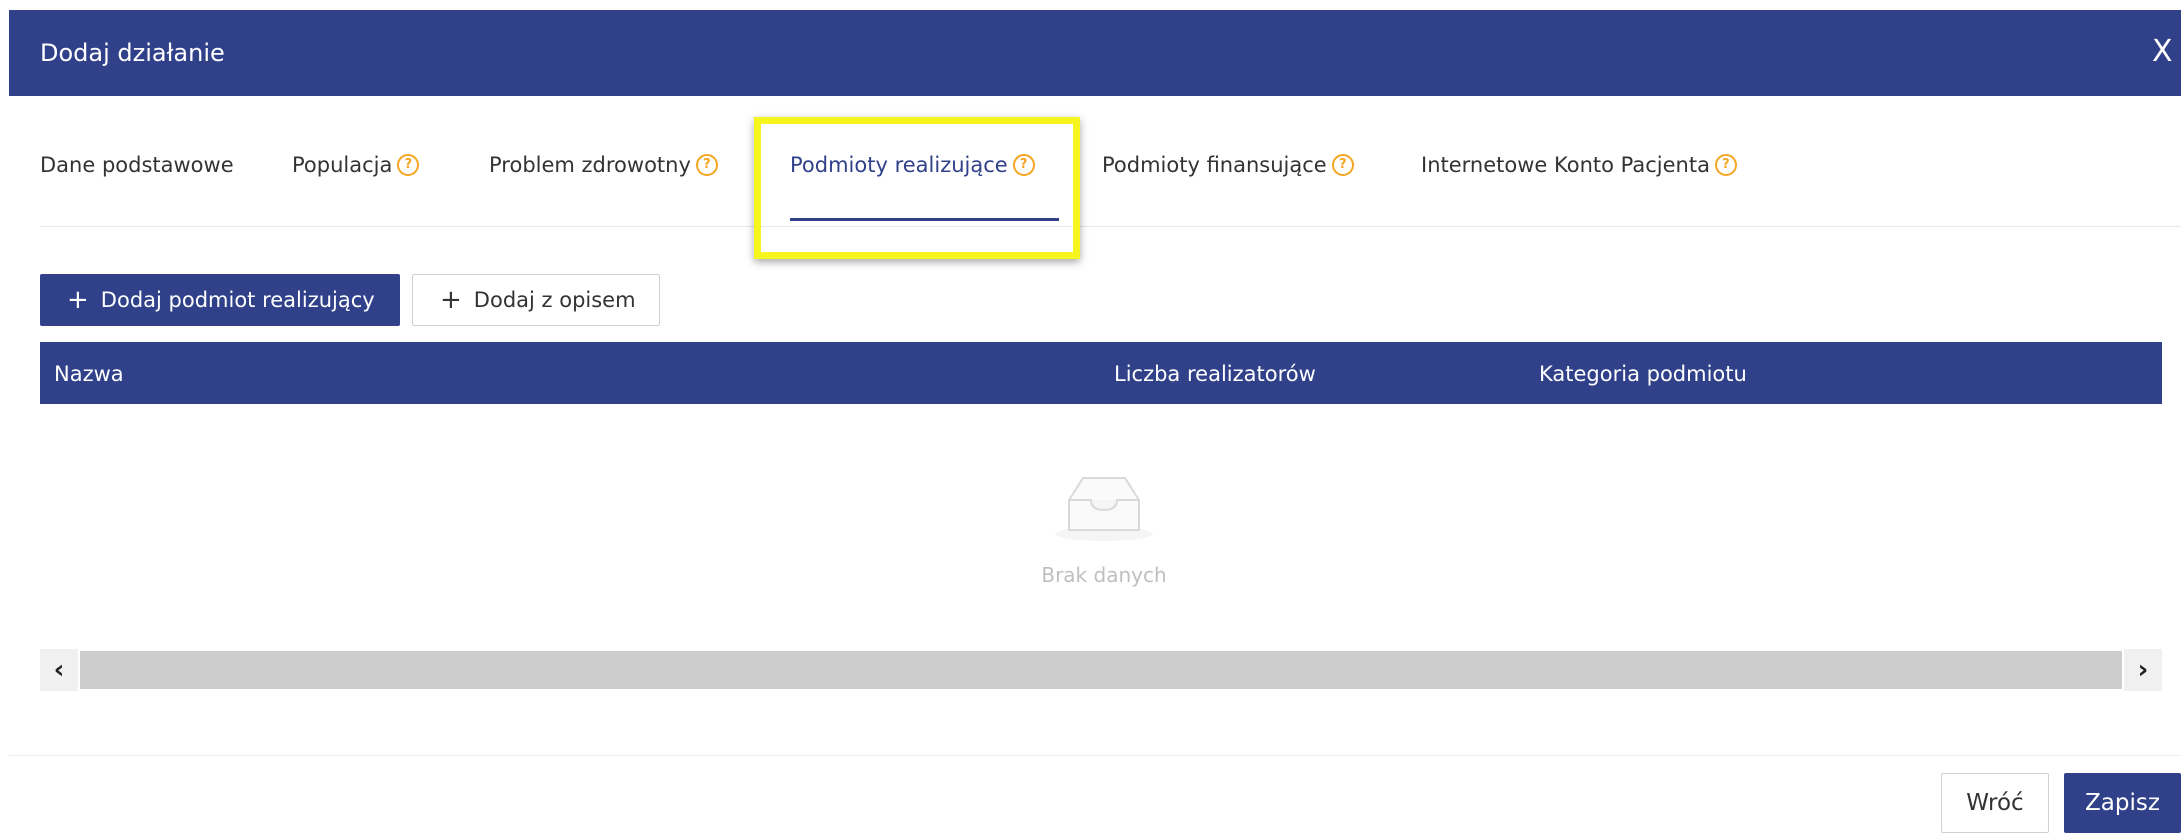 The width and height of the screenshot is (2181, 833). I want to click on back-button: Wróć, so click(1995, 803).